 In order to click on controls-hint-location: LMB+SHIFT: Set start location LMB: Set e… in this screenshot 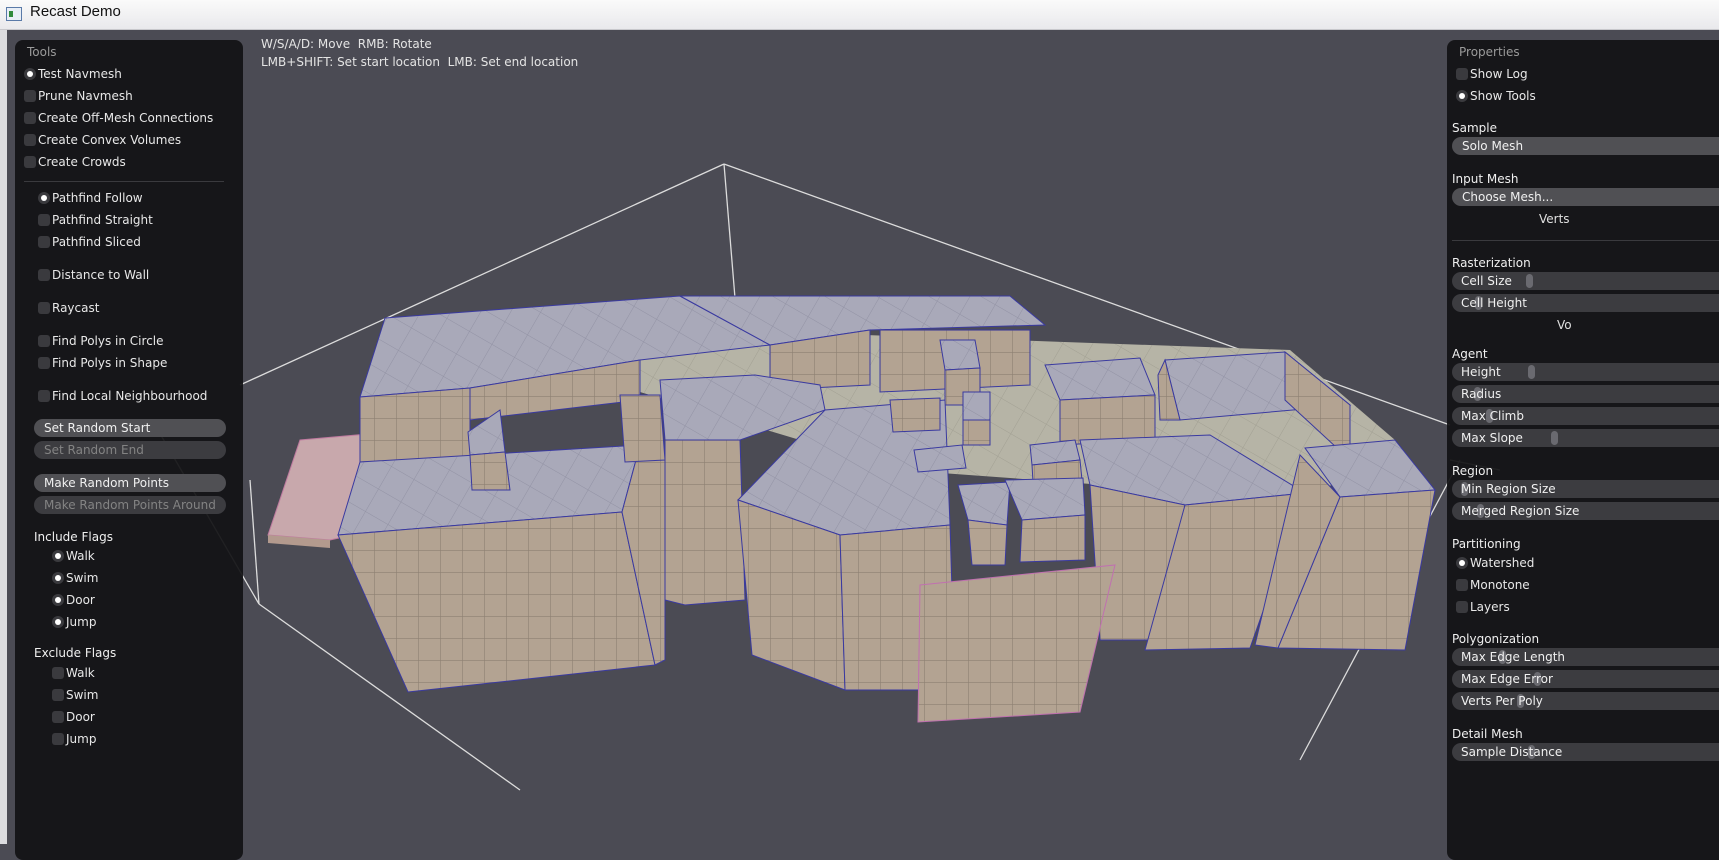, I will do `click(420, 62)`.